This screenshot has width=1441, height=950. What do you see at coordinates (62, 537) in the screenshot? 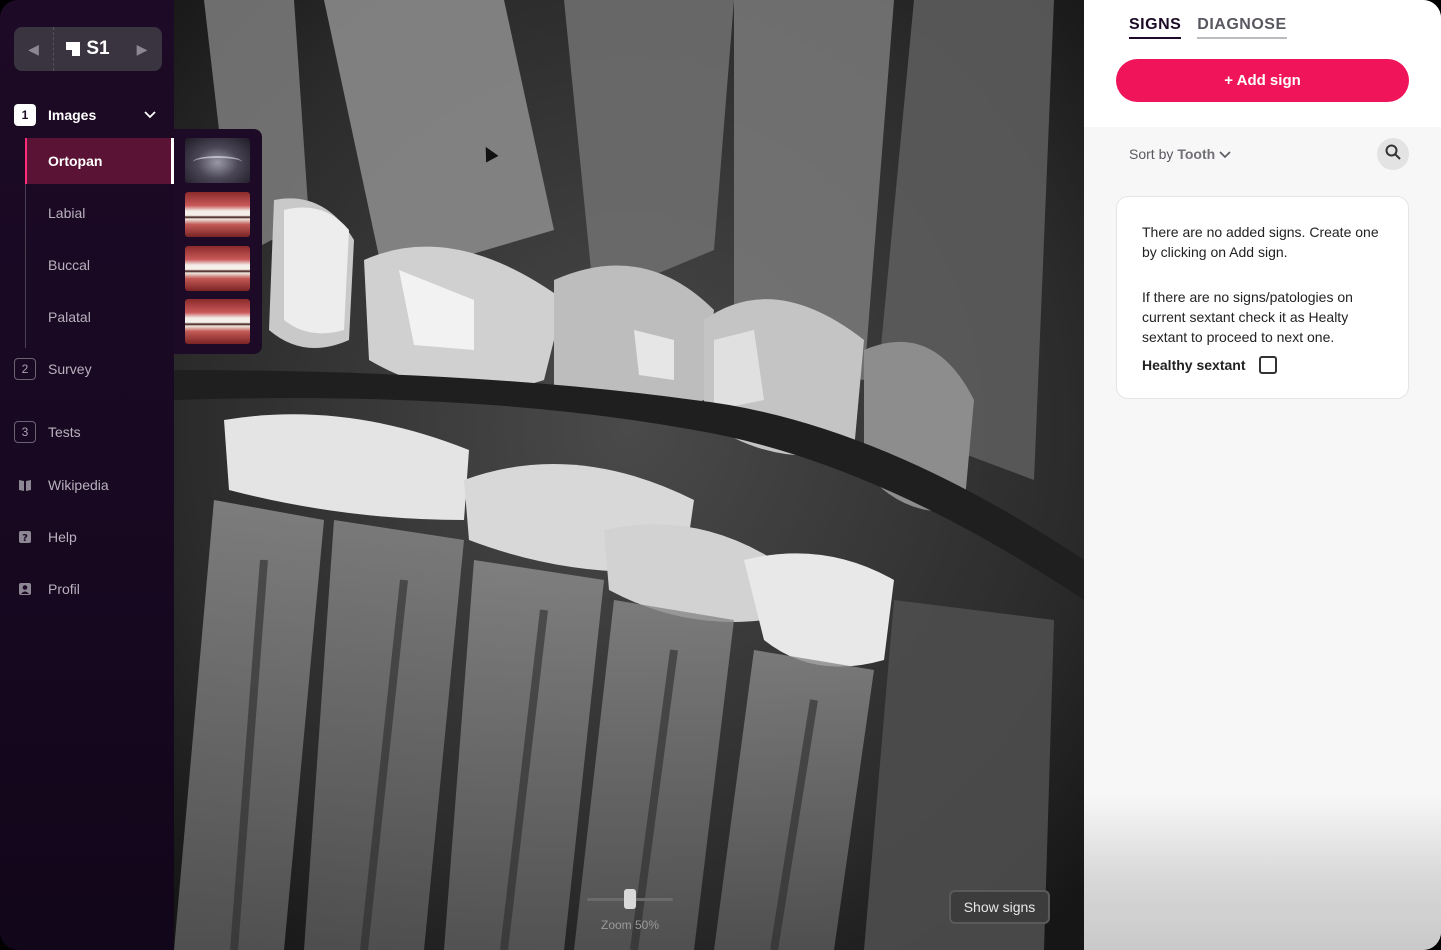
I see `link-label: Help` at bounding box center [62, 537].